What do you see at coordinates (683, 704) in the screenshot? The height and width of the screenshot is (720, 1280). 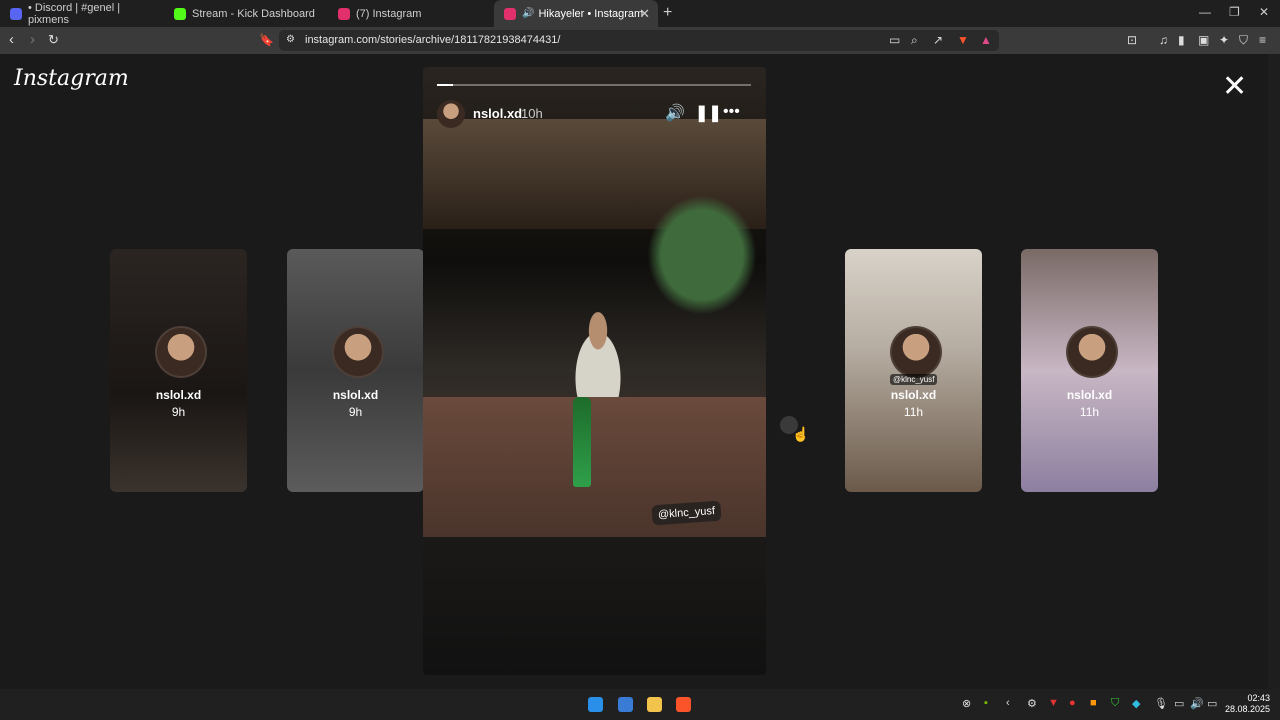 I see `brave-icon` at bounding box center [683, 704].